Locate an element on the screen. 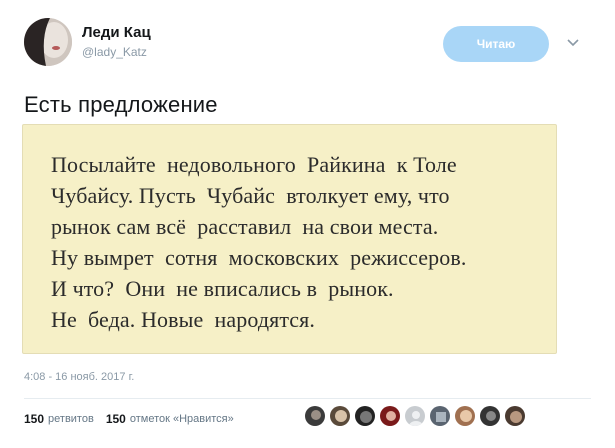 This screenshot has width=615, height=448. image-text-line: рынок сам всё расставил на свои места. is located at coordinates (245, 226).